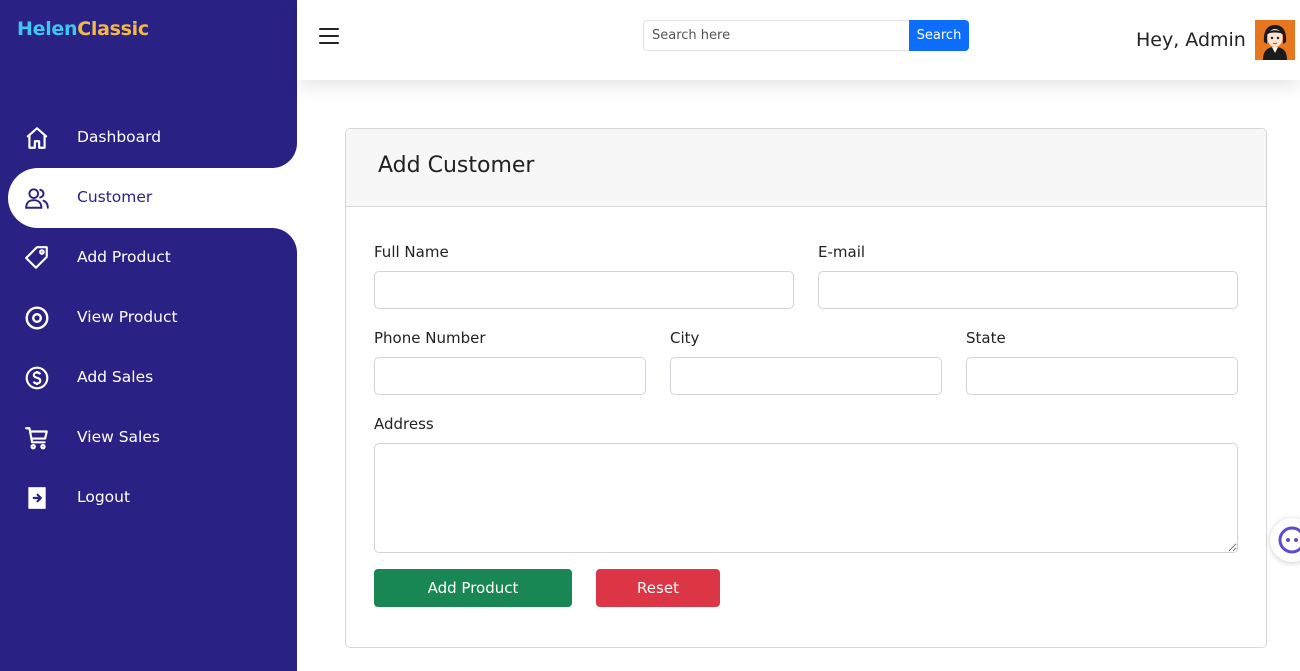 Image resolution: width=1300 pixels, height=671 pixels. What do you see at coordinates (456, 165) in the screenshot?
I see `page-title: Add Customer` at bounding box center [456, 165].